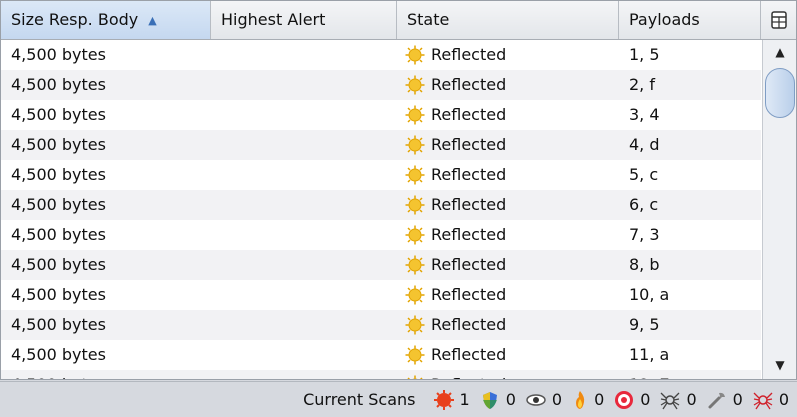  I want to click on arrow-up-icon: ▲, so click(780, 52).